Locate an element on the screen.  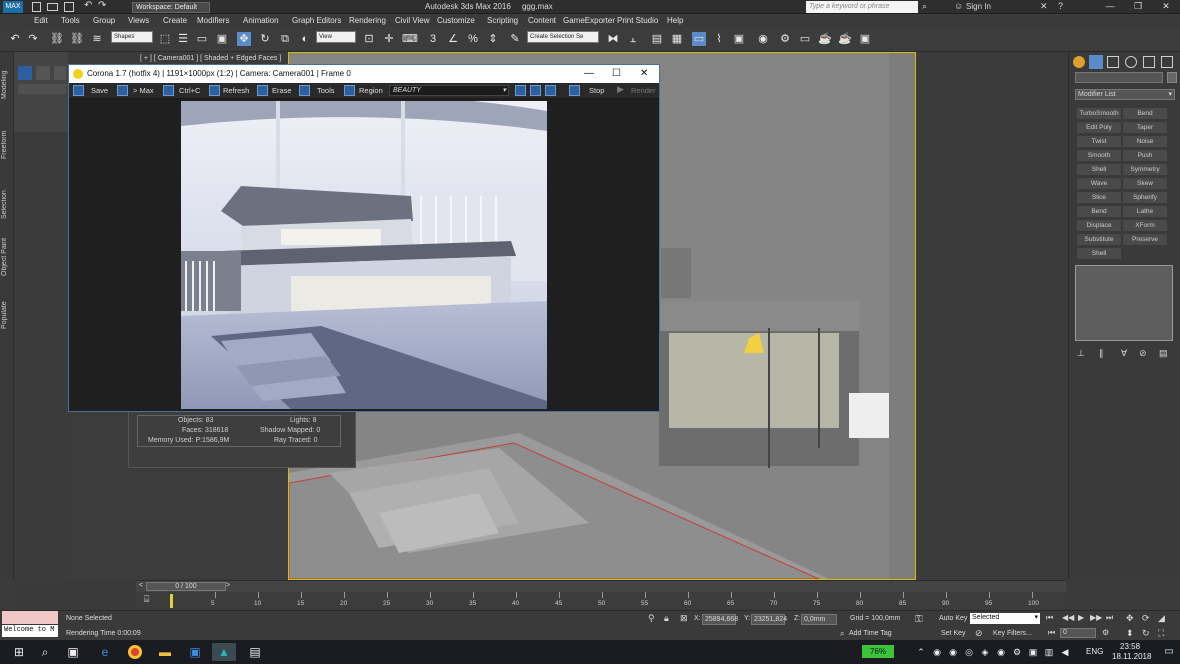
modifier-button-xform: XForm is located at coordinates (1145, 225).